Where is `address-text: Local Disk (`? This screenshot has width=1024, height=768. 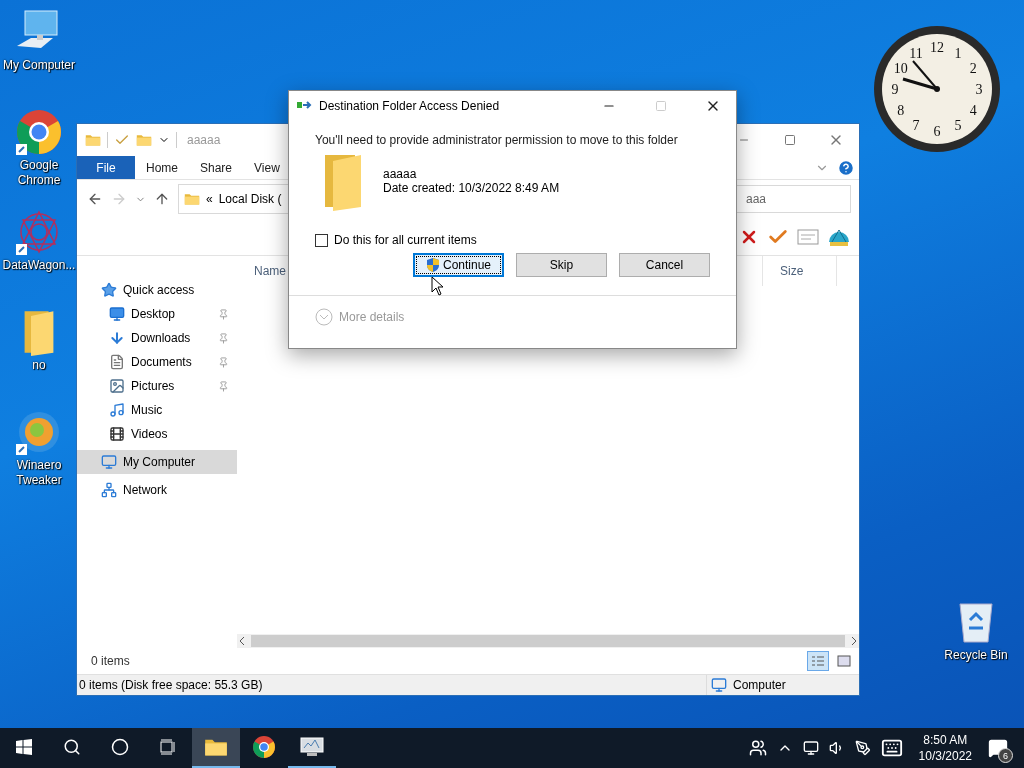
address-text: Local Disk ( is located at coordinates (250, 199).